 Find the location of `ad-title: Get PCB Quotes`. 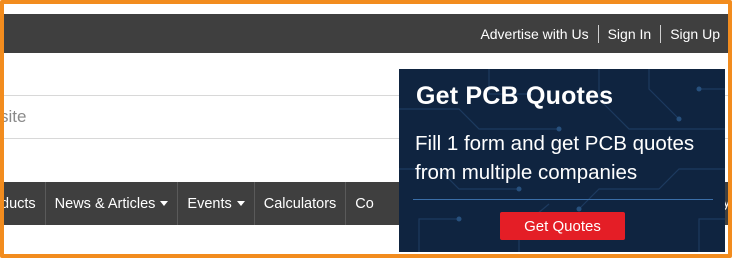

ad-title: Get PCB Quotes is located at coordinates (515, 96).